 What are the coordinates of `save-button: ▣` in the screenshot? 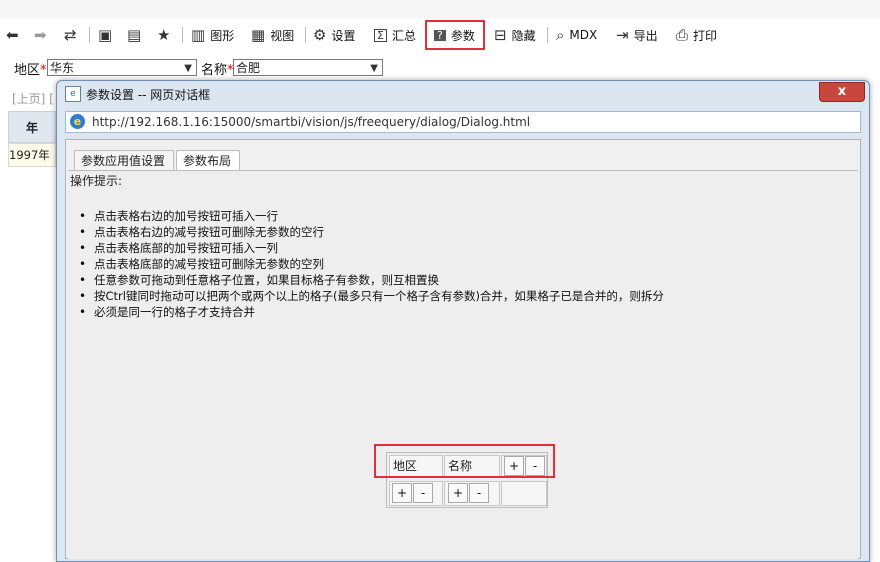 It's located at (105, 35).